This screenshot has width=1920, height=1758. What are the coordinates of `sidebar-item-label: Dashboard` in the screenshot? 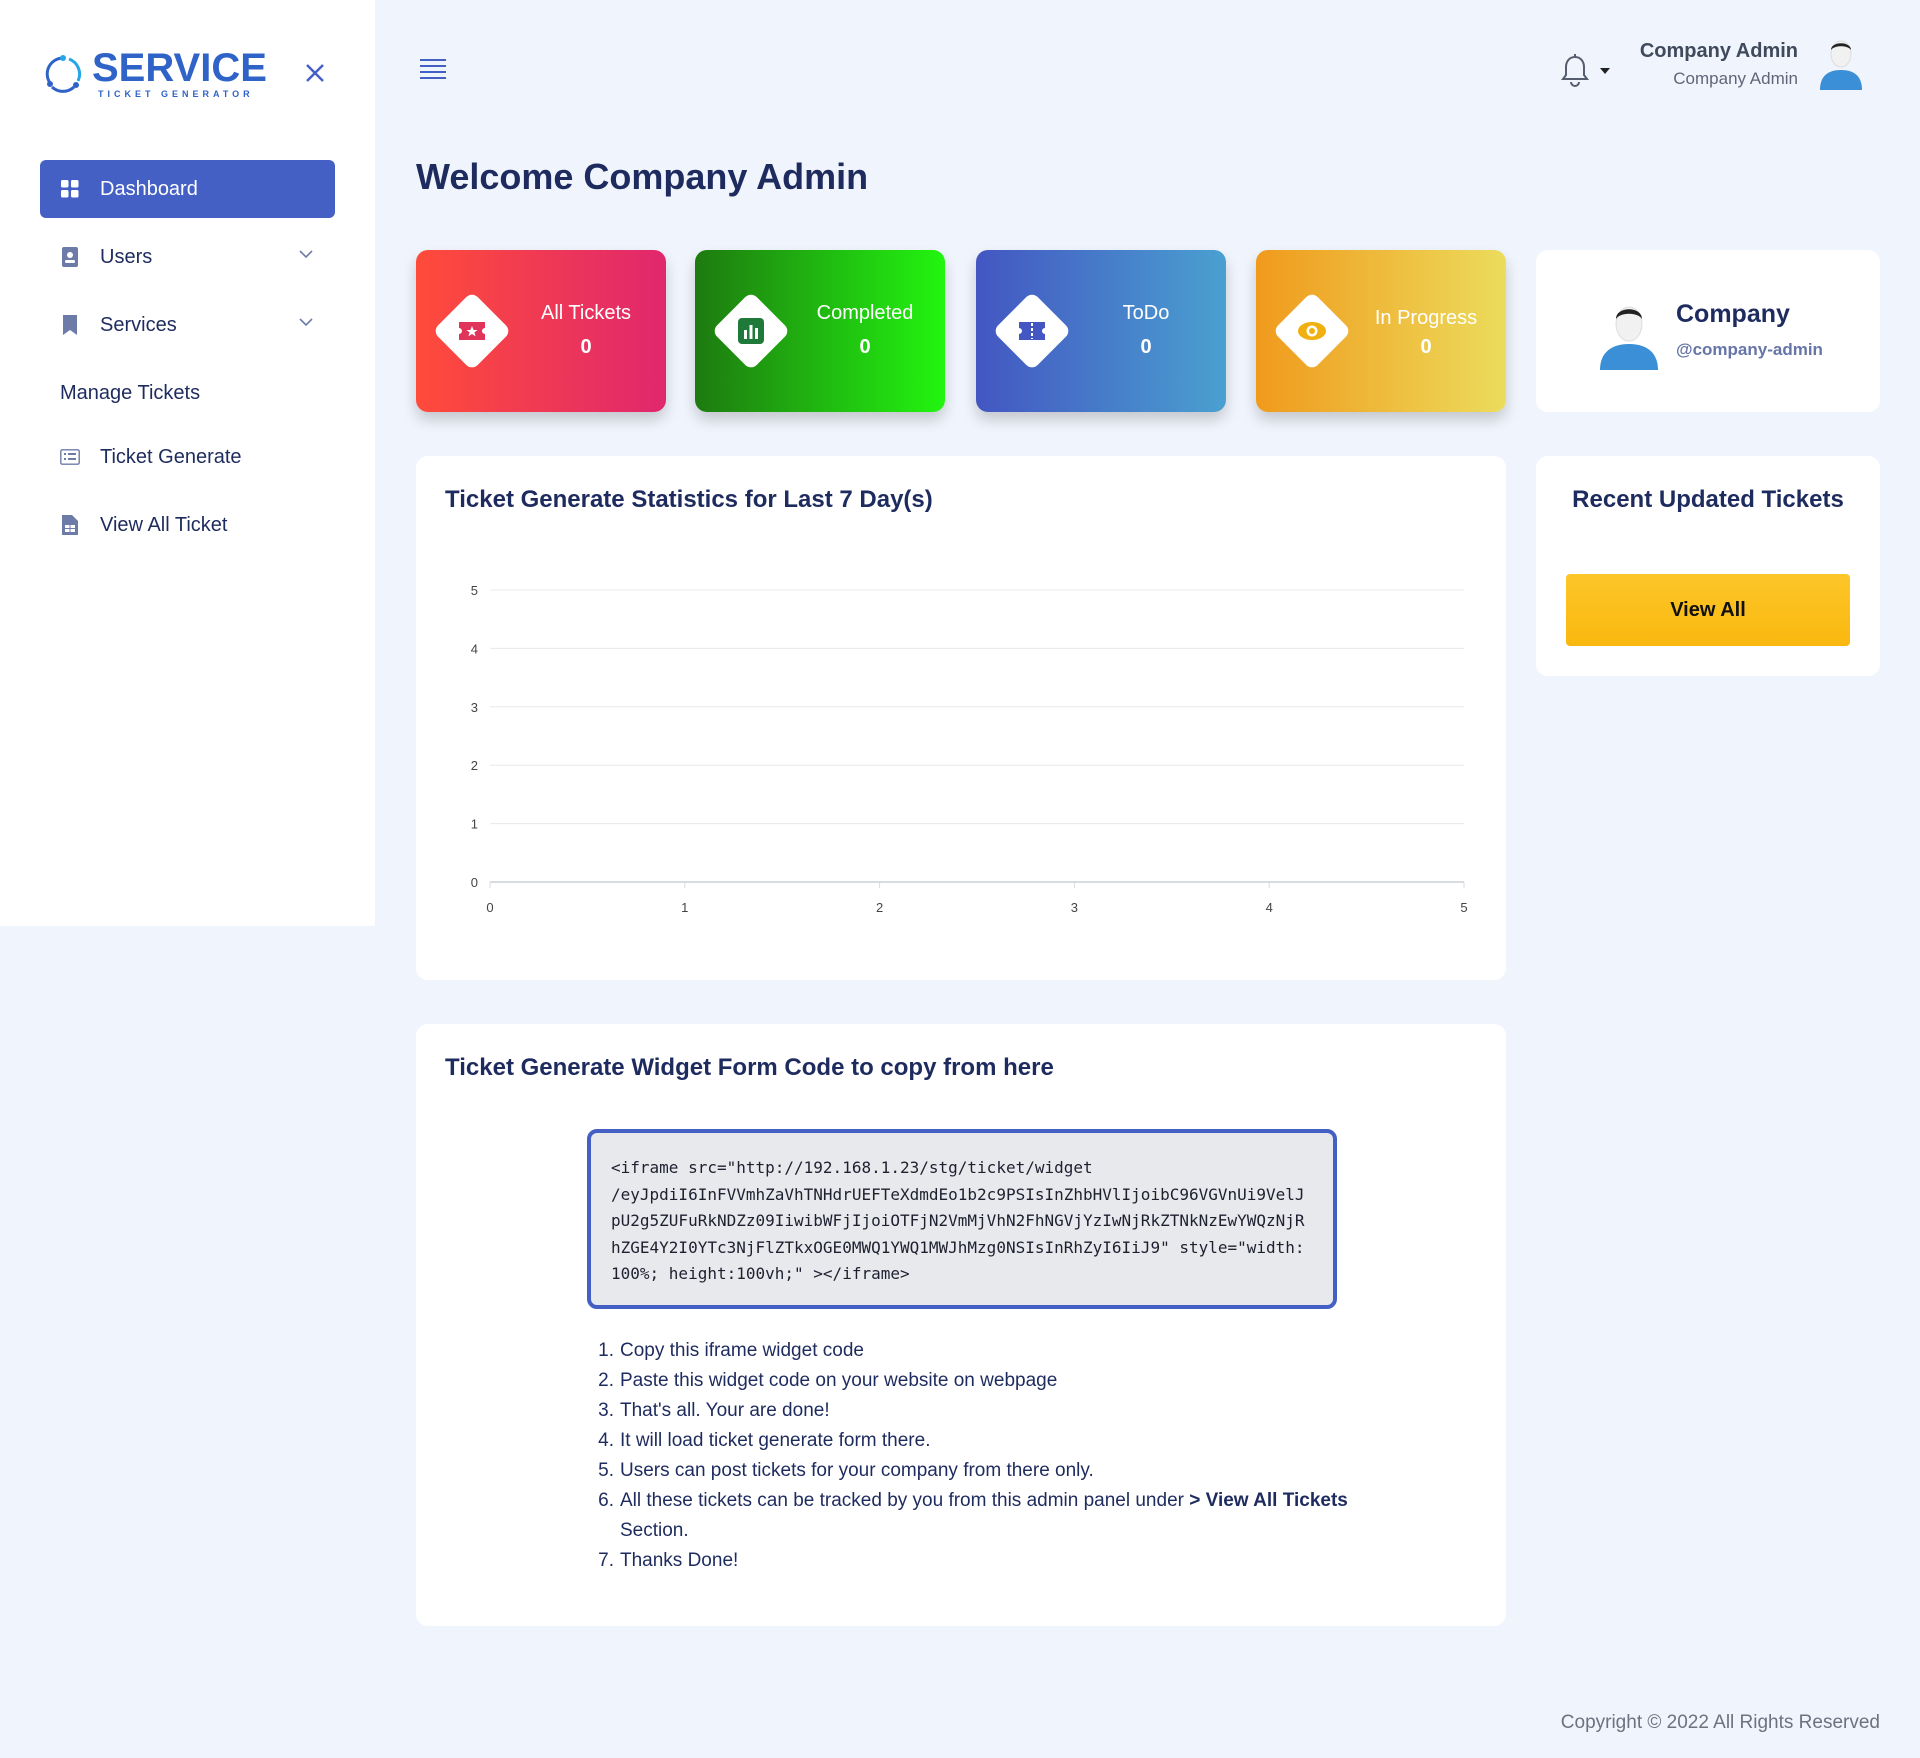 It's located at (149, 188).